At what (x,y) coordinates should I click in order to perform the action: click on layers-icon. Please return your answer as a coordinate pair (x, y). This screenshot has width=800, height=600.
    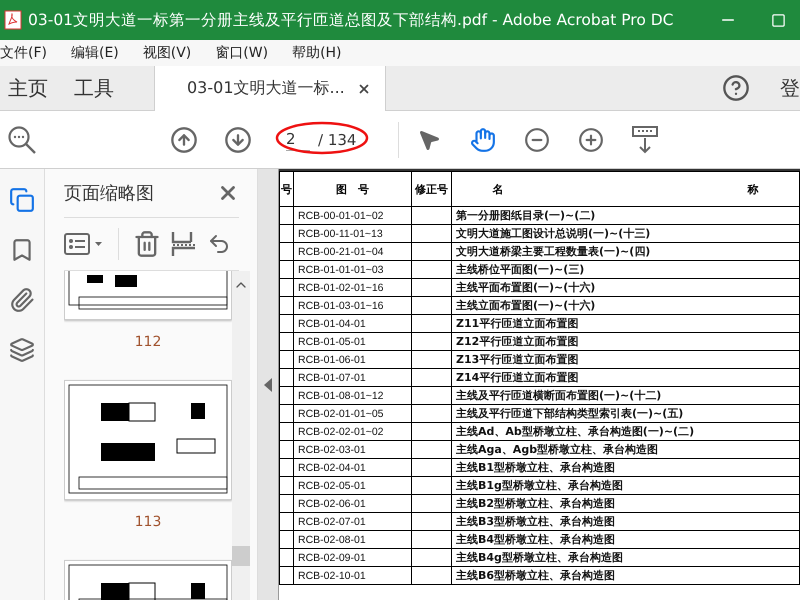
    Looking at the image, I should click on (22, 350).